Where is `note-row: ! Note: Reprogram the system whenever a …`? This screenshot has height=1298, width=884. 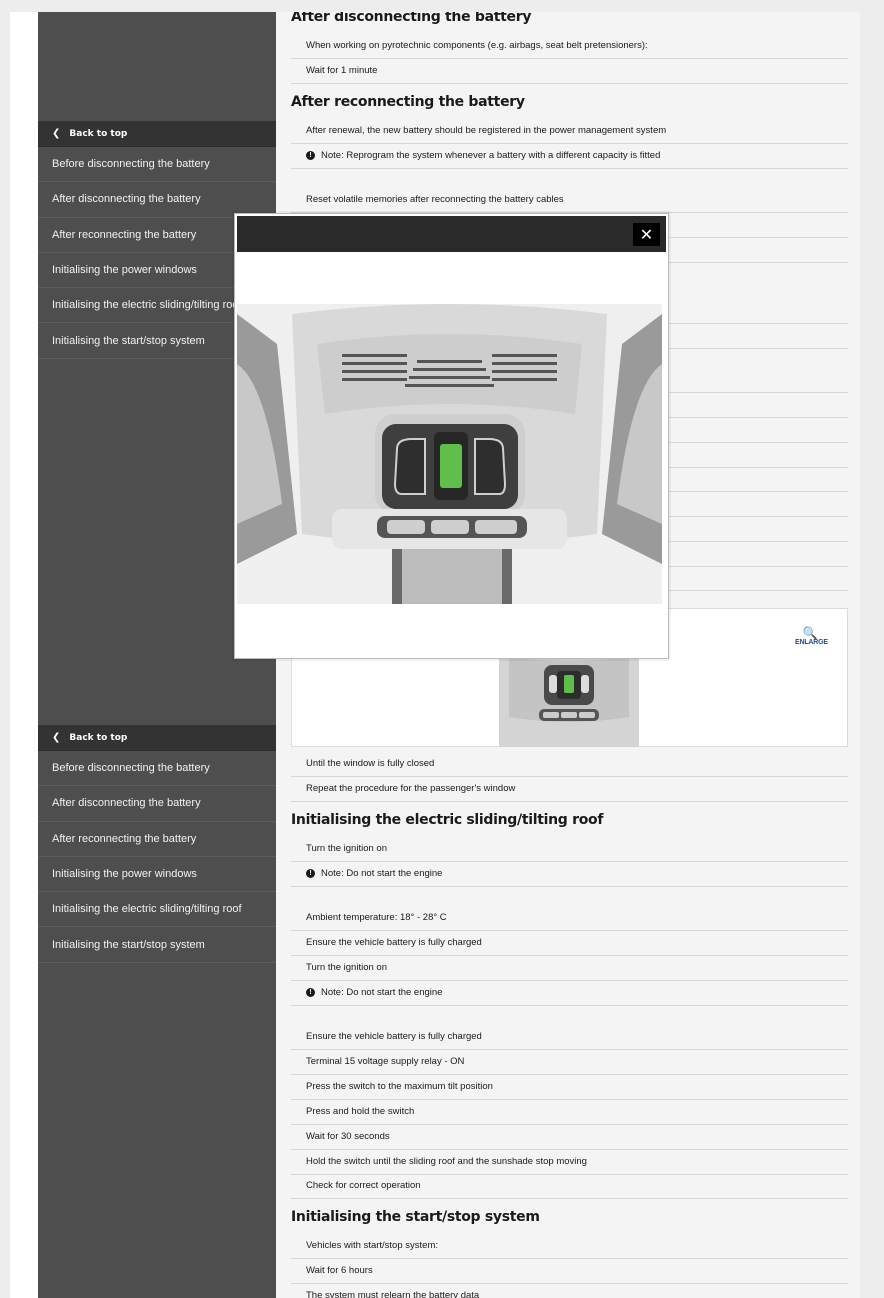 note-row: ! Note: Reprogram the system whenever a … is located at coordinates (569, 156).